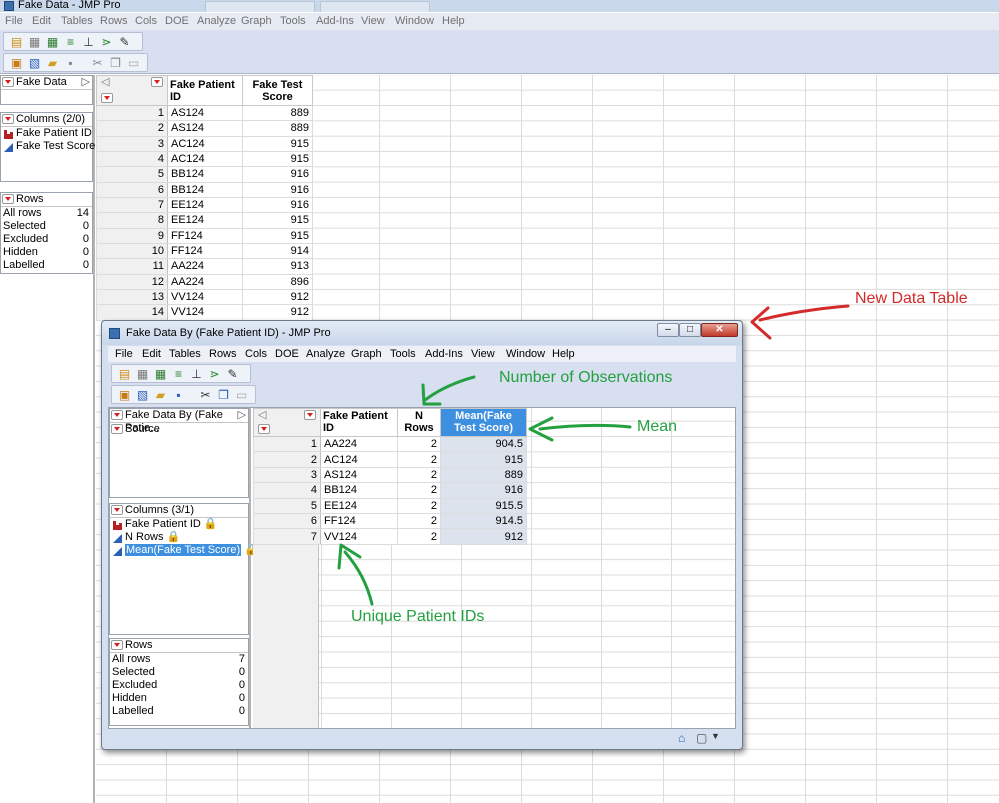 This screenshot has width=999, height=803. Describe the element at coordinates (657, 426) in the screenshot. I see `annotation-mean: Mean` at that location.